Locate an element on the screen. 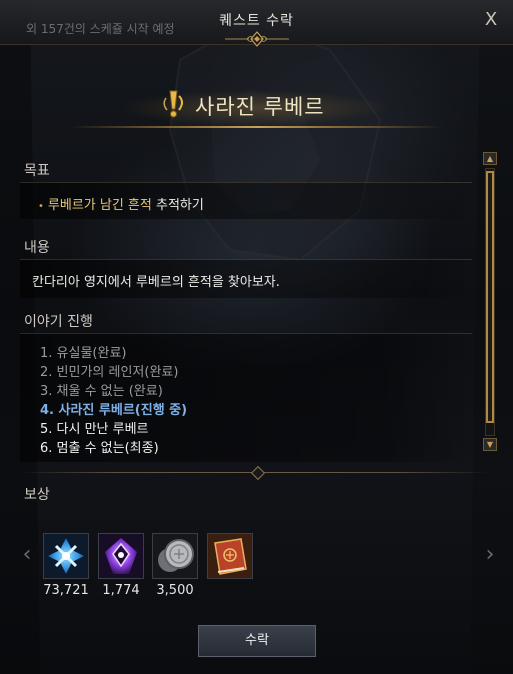 The image size is (513, 674). objective-box: • 루베르가 남긴 흔적 추적하기 is located at coordinates (246, 200).